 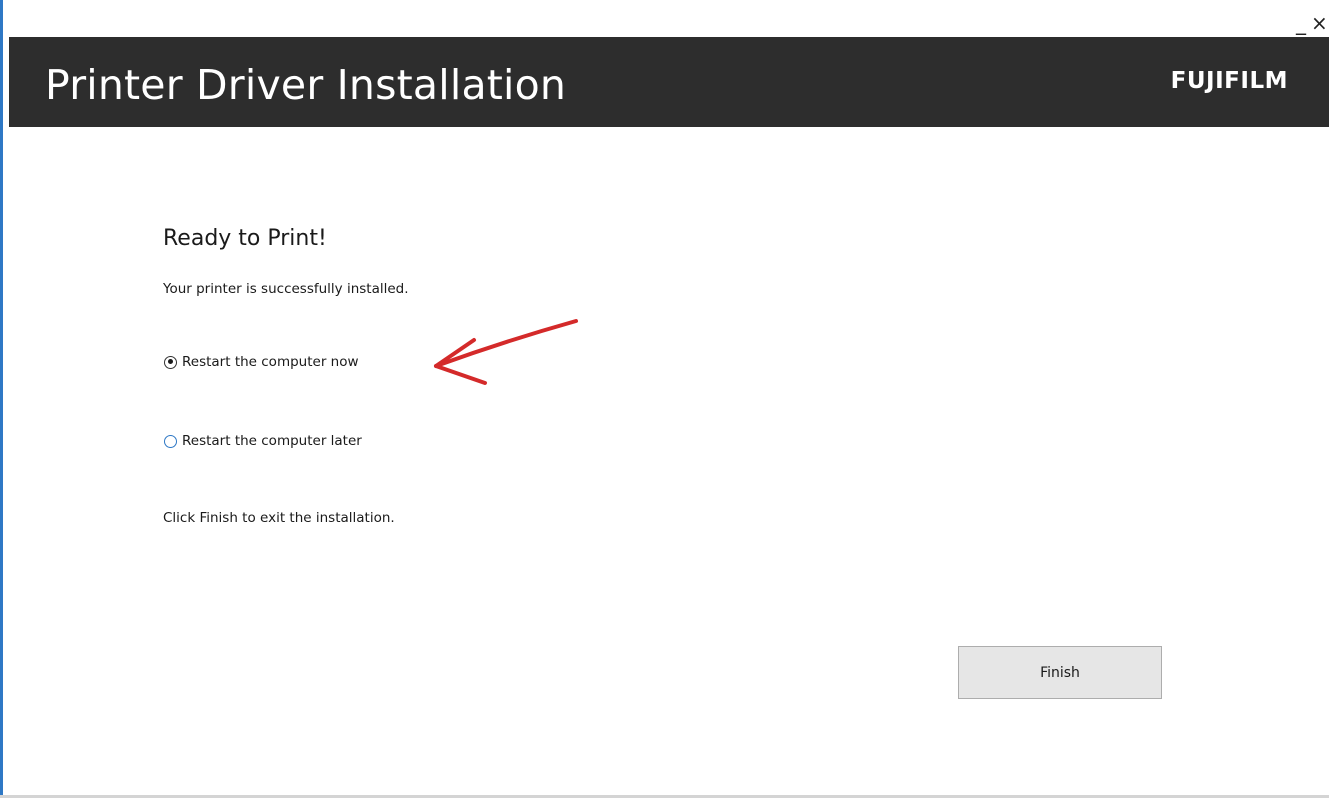 I want to click on radio-dot-icon, so click(x=170, y=361).